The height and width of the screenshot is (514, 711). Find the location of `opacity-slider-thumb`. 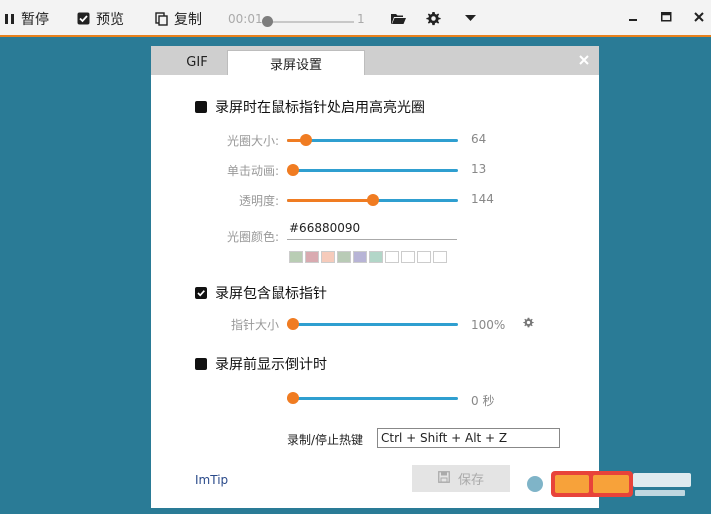

opacity-slider-thumb is located at coordinates (372, 200).